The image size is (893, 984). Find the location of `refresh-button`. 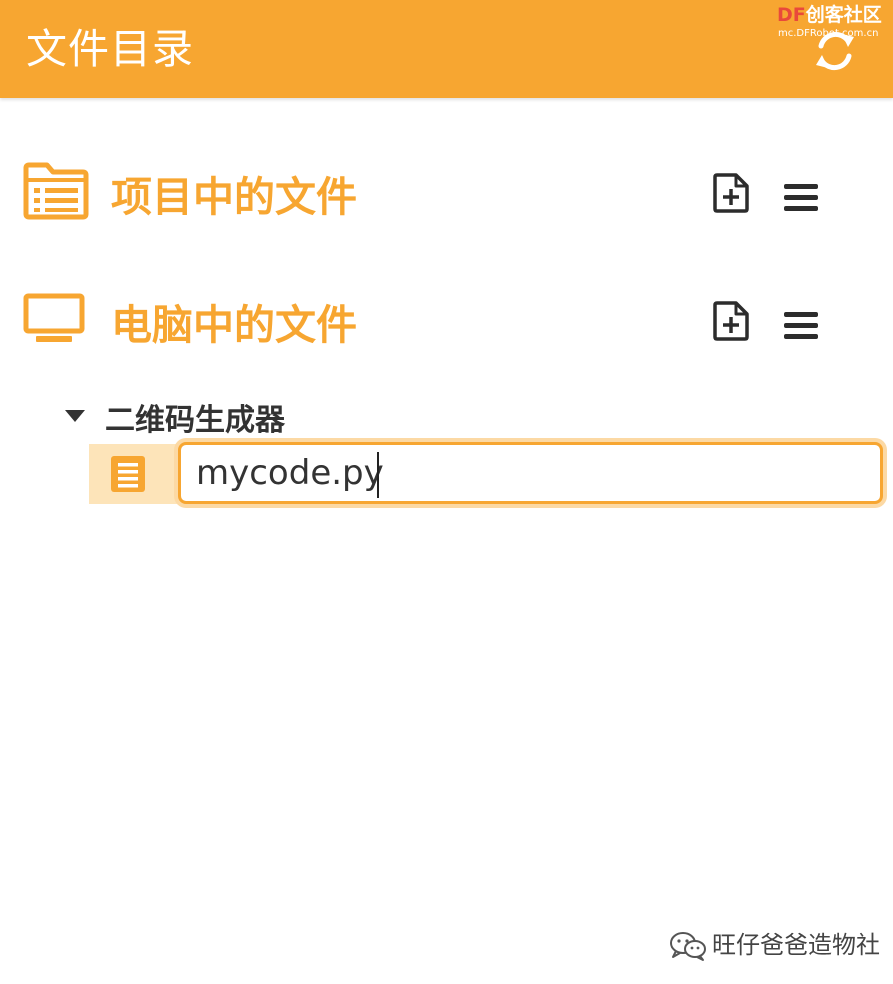

refresh-button is located at coordinates (835, 51).